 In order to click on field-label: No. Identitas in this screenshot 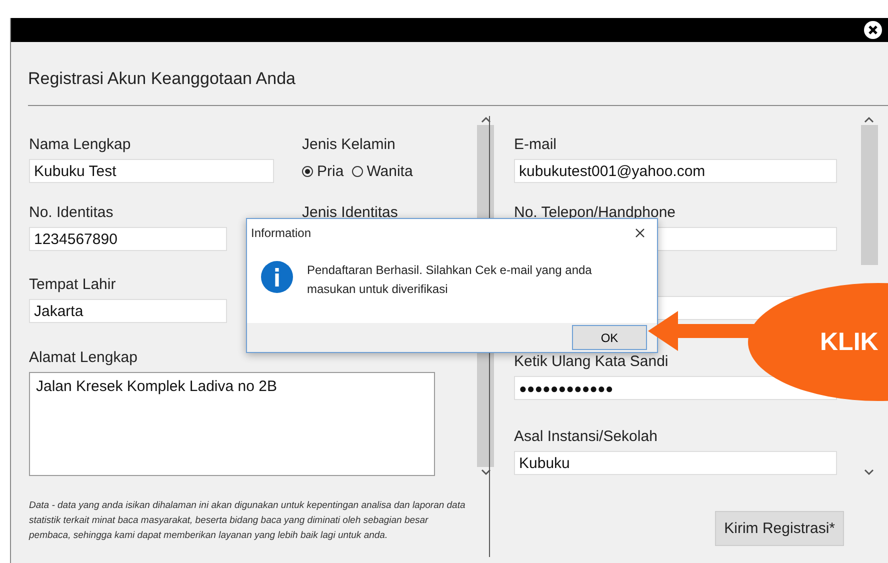, I will do `click(71, 213)`.